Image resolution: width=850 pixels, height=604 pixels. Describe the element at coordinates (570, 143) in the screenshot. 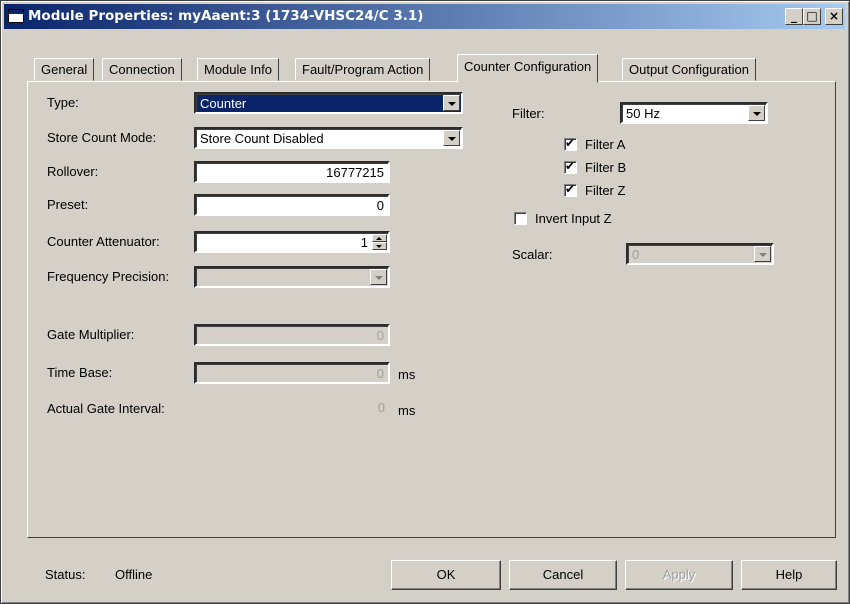

I see `filter-a-checkbox` at that location.